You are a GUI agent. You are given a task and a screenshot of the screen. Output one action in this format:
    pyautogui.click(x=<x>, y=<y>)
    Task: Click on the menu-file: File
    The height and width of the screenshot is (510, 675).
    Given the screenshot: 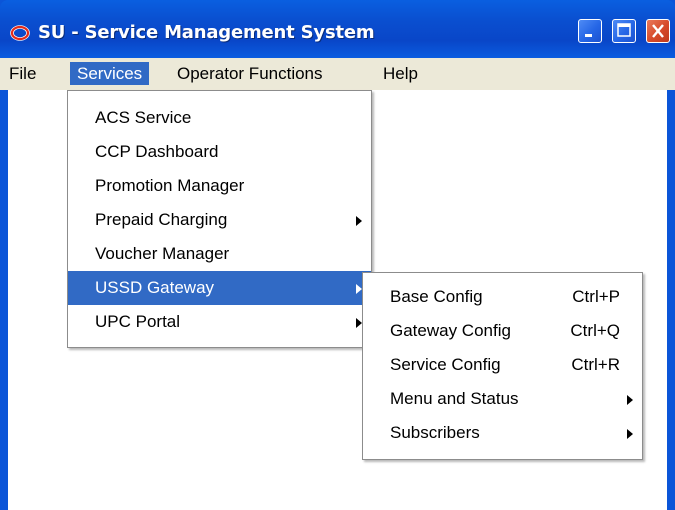 What is the action you would take?
    pyautogui.click(x=22, y=73)
    